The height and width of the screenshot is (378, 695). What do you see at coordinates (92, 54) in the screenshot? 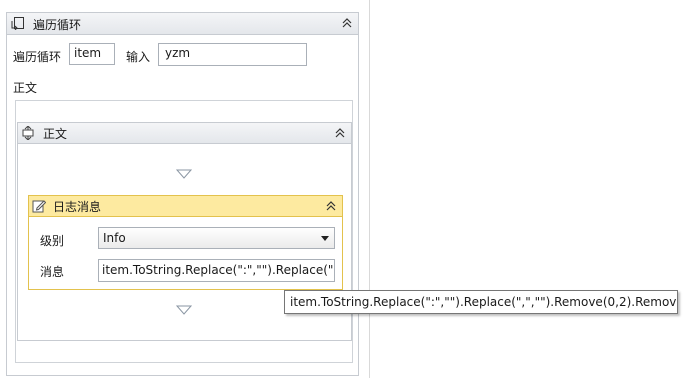
I see `item-variable-input: item` at bounding box center [92, 54].